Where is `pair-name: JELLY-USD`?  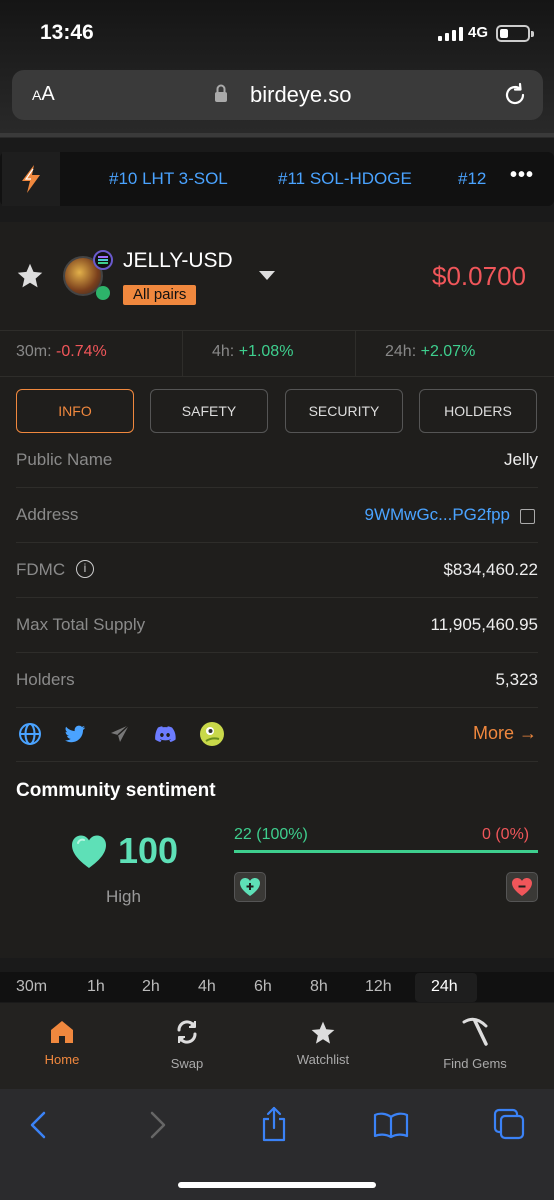 pair-name: JELLY-USD is located at coordinates (178, 260).